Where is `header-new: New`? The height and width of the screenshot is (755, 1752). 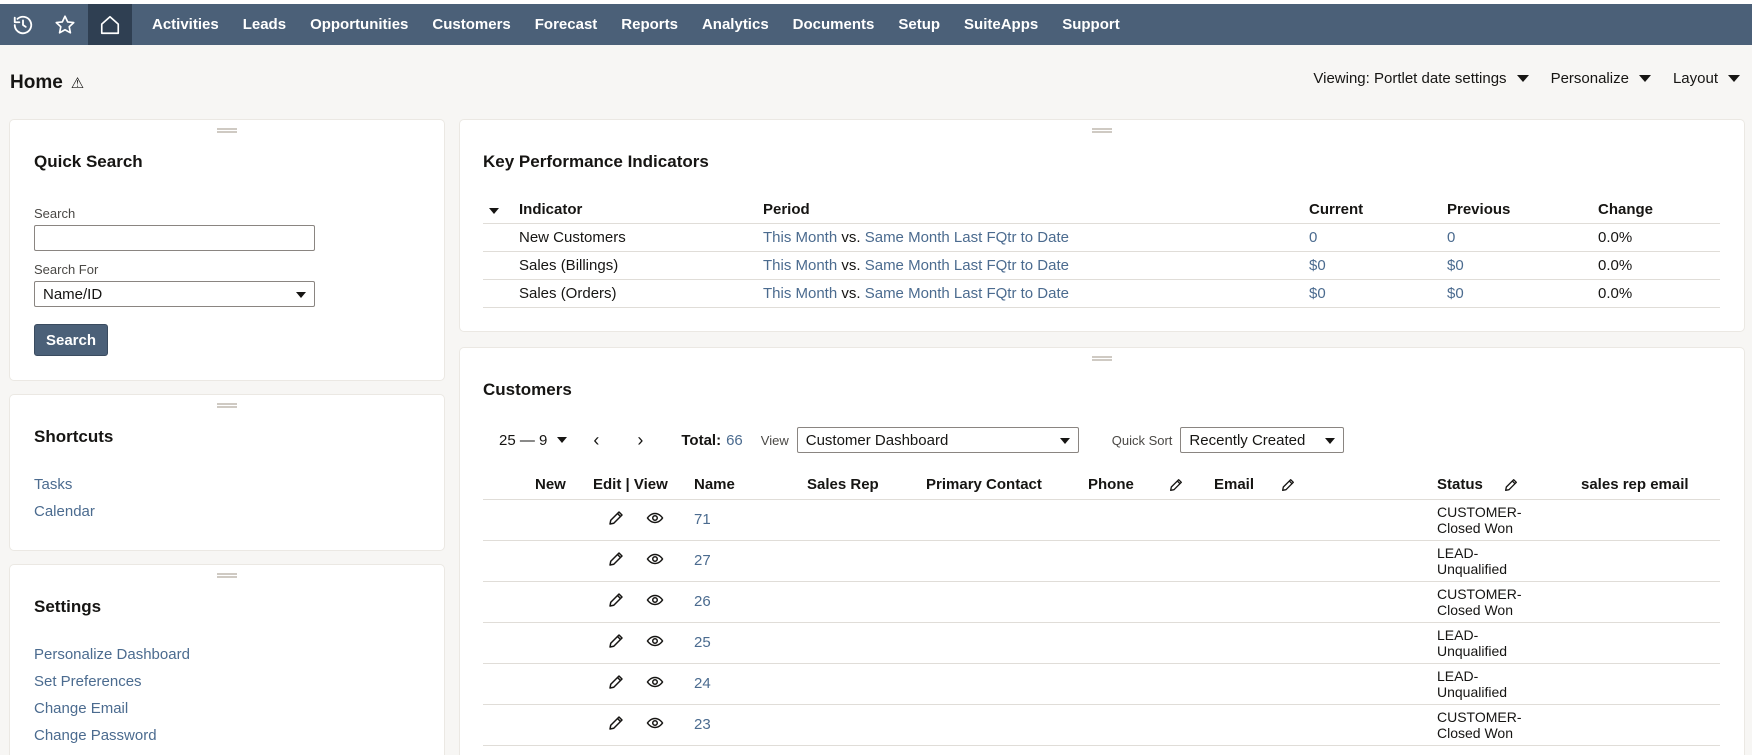
header-new: New is located at coordinates (564, 485).